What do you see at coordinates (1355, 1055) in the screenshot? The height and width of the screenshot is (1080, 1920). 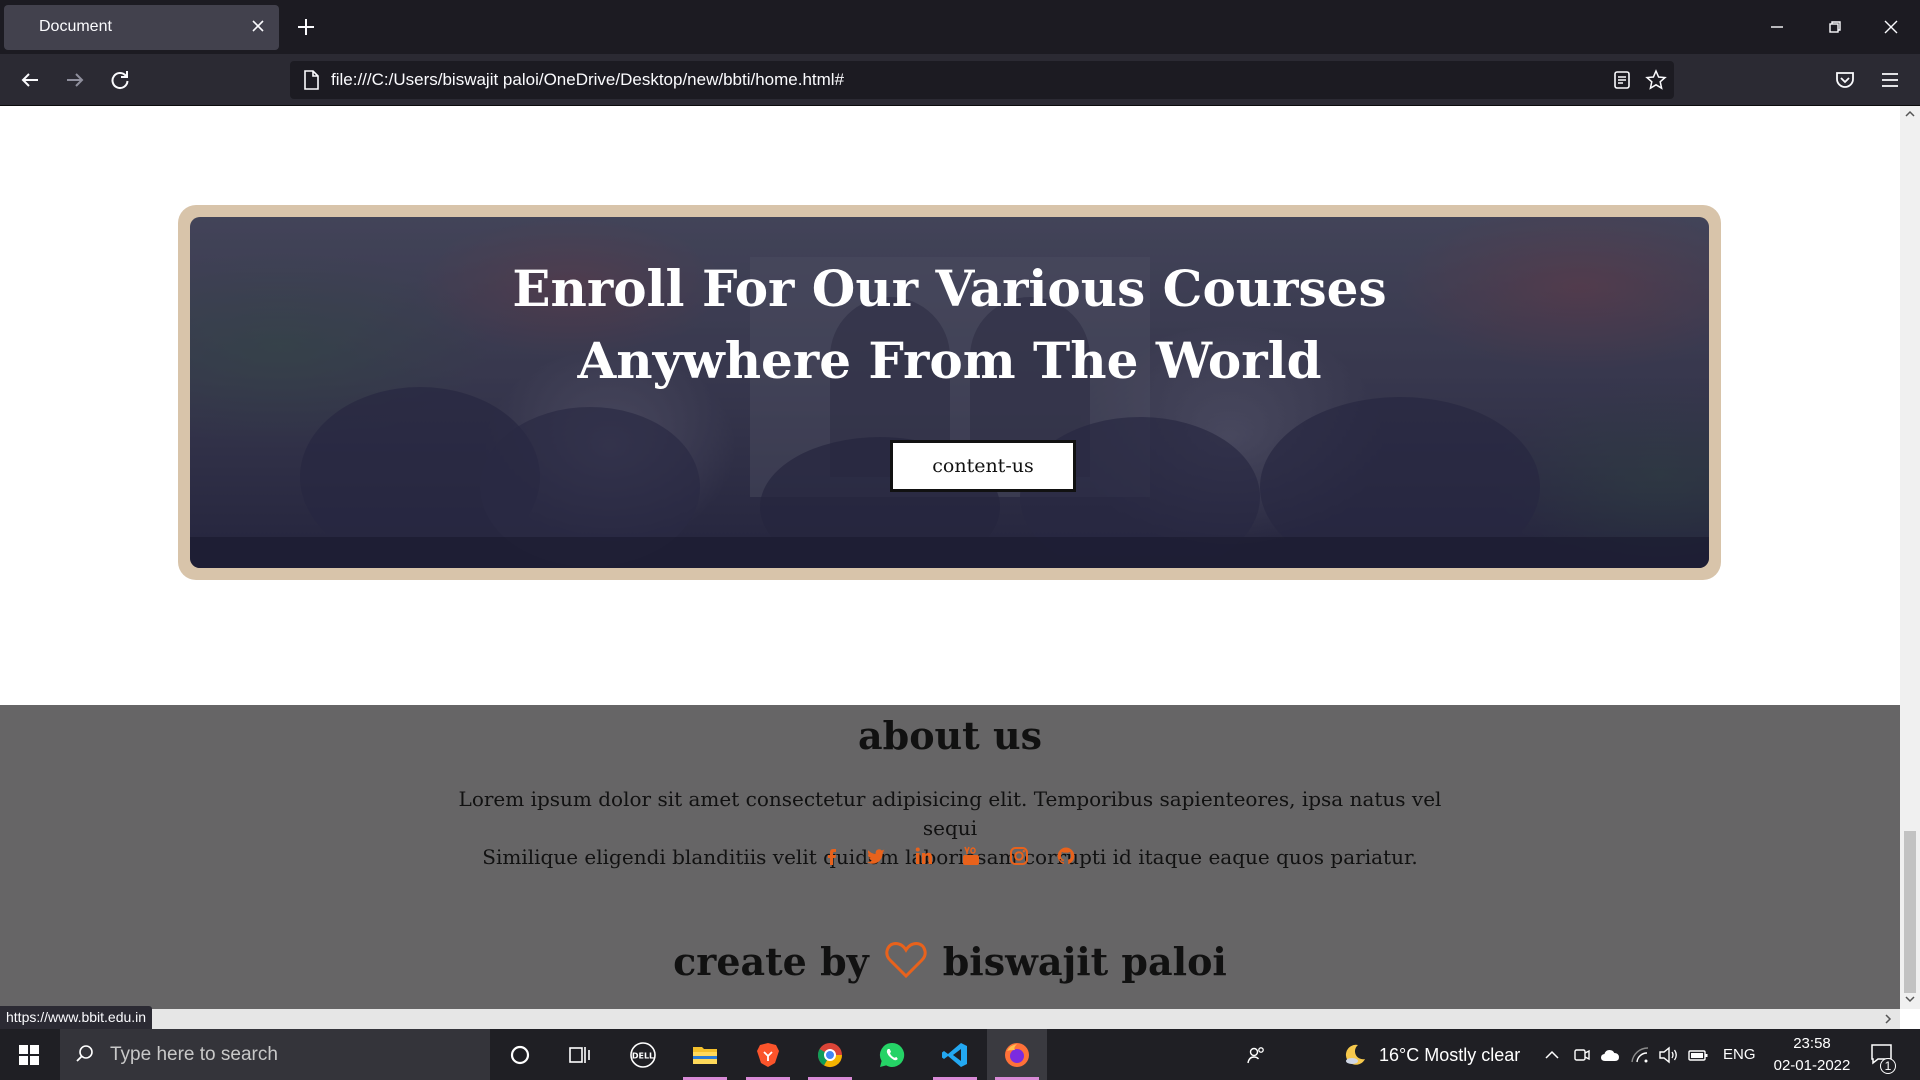 I see `weather-moon-icon` at bounding box center [1355, 1055].